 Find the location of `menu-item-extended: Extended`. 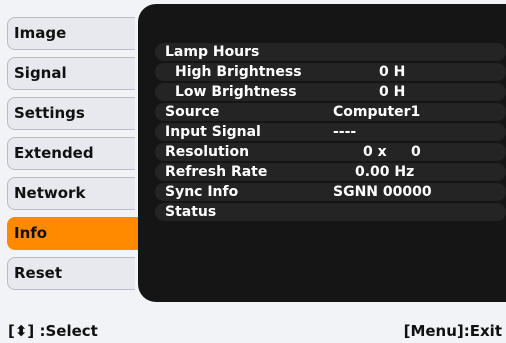

menu-item-extended: Extended is located at coordinates (71, 153).